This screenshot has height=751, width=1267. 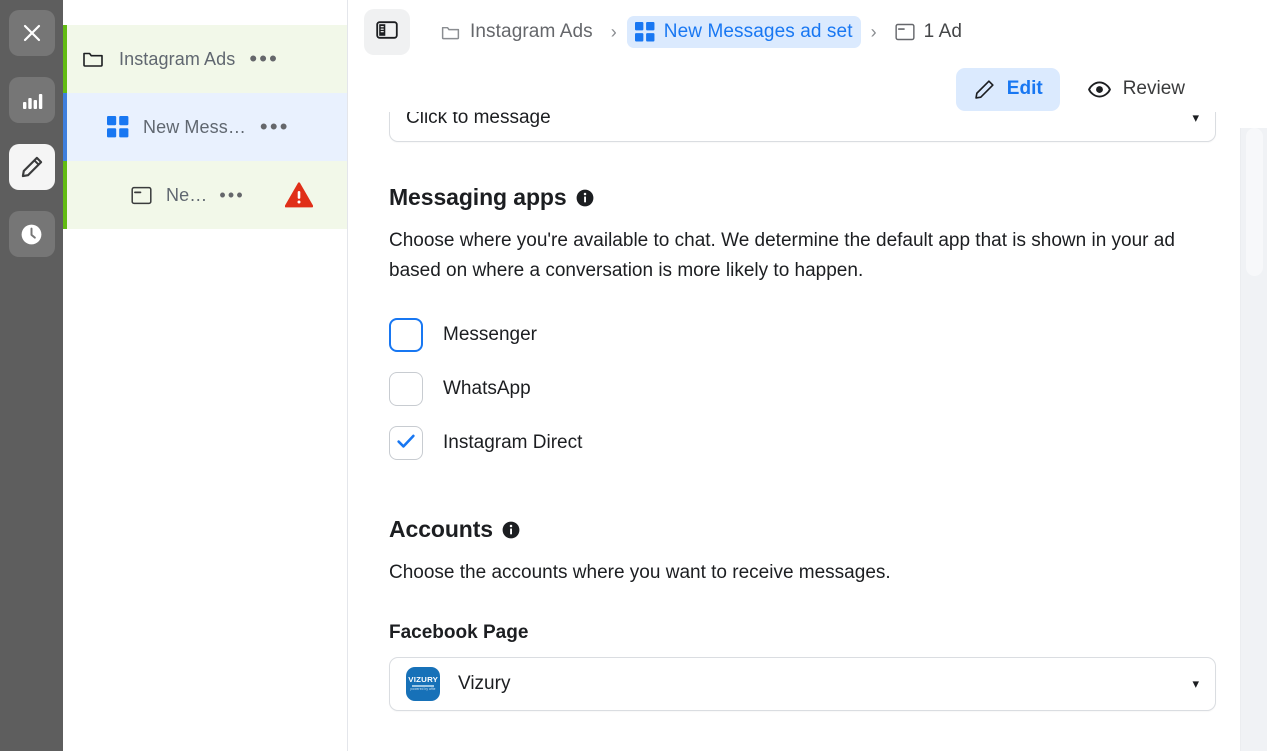 I want to click on checkbox-label: Instagram Direct, so click(x=513, y=442).